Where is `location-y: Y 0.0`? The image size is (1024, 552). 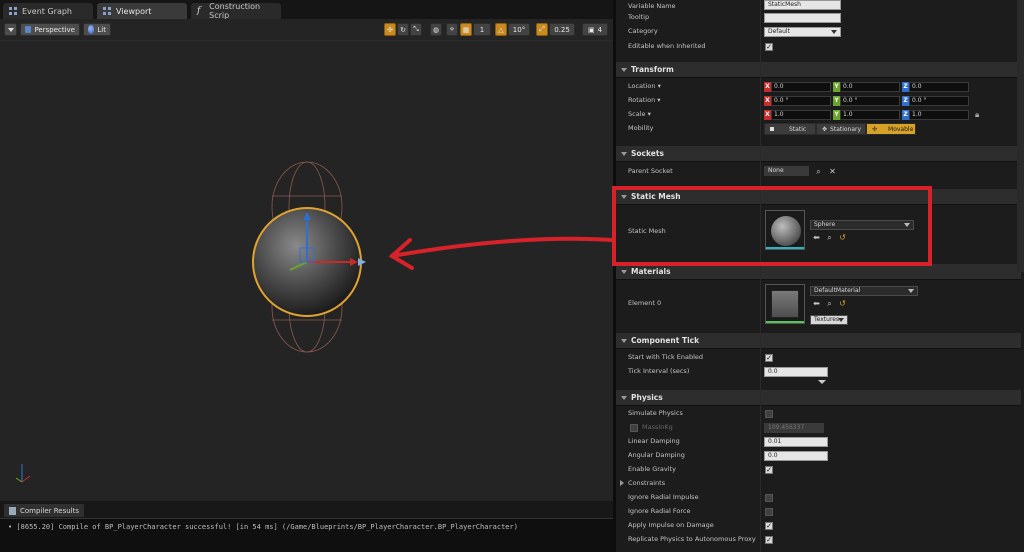
location-y: Y 0.0 is located at coordinates (866, 87).